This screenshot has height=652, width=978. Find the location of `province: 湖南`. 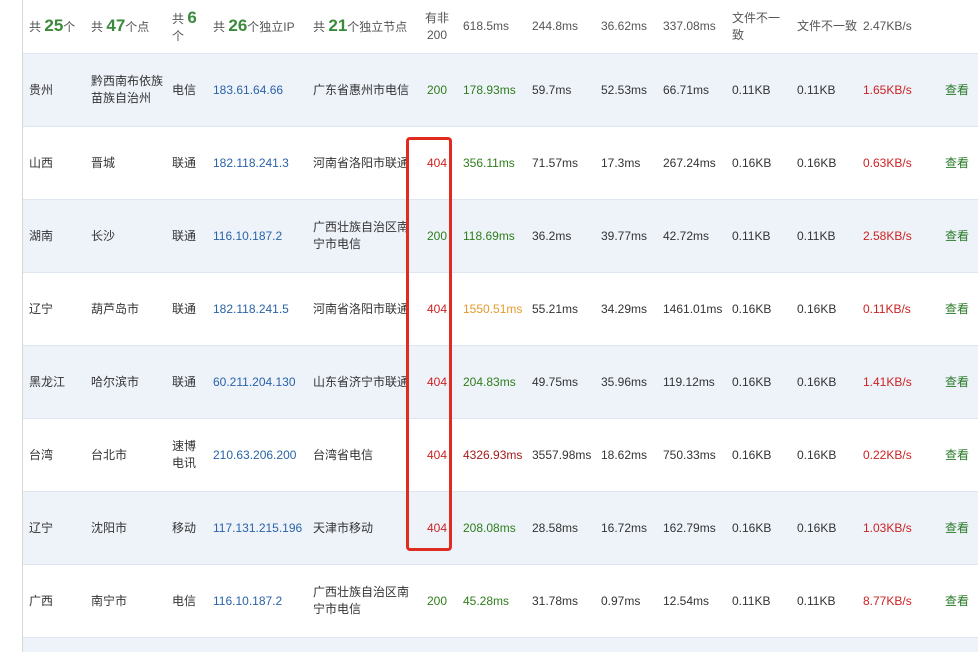

province: 湖南 is located at coordinates (54, 236).